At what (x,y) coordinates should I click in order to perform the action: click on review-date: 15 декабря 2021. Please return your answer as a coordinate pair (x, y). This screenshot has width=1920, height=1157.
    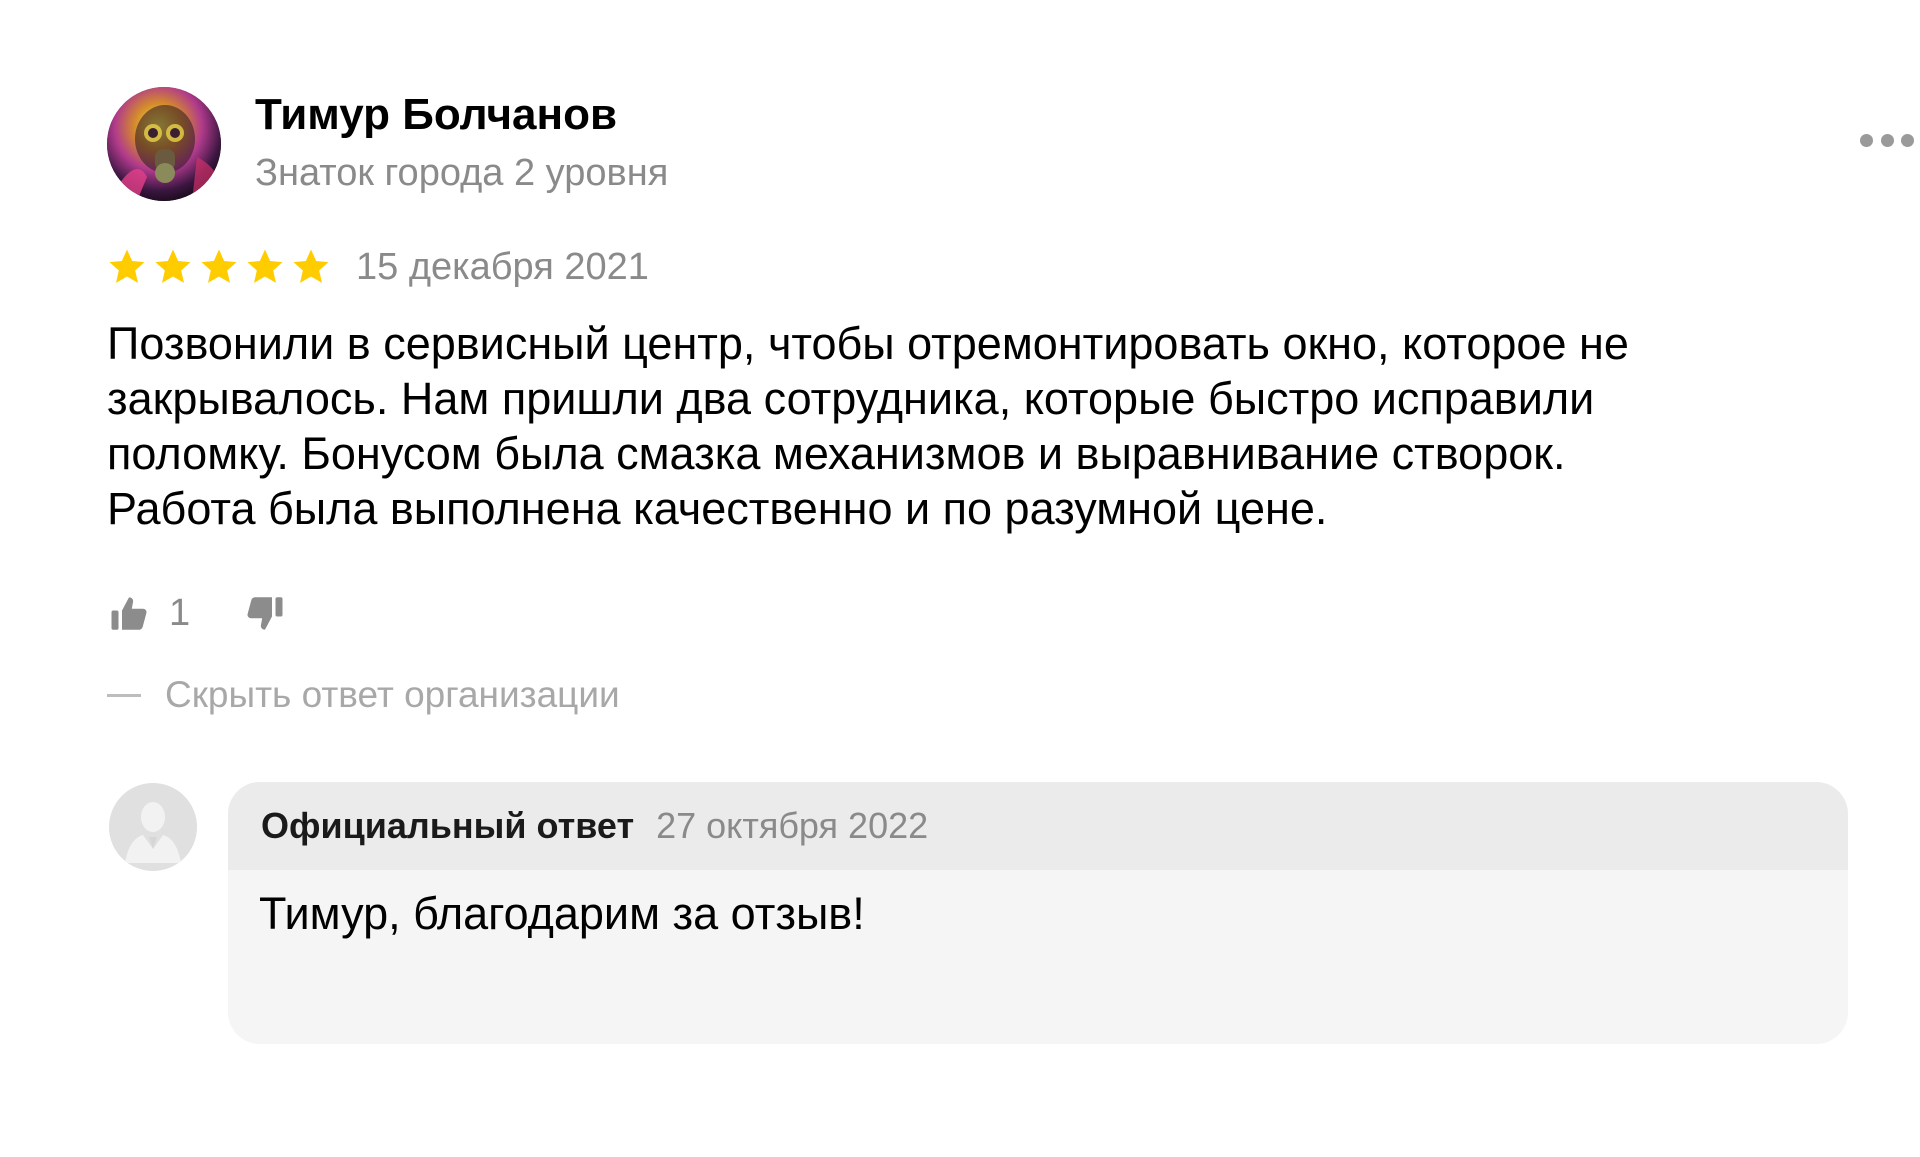
    Looking at the image, I should click on (502, 267).